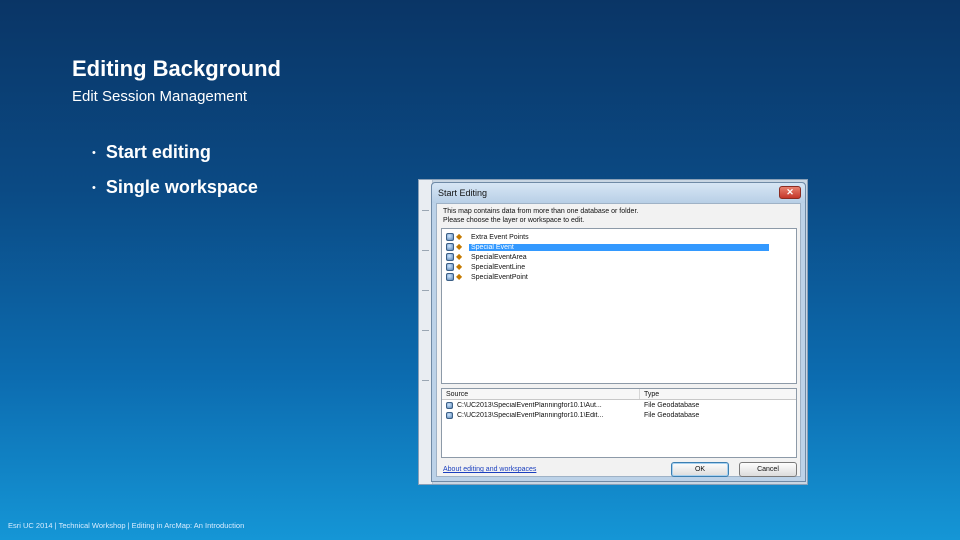 The width and height of the screenshot is (960, 540). Describe the element at coordinates (160, 96) in the screenshot. I see `slide-subtitle: Edit Session Management` at that location.